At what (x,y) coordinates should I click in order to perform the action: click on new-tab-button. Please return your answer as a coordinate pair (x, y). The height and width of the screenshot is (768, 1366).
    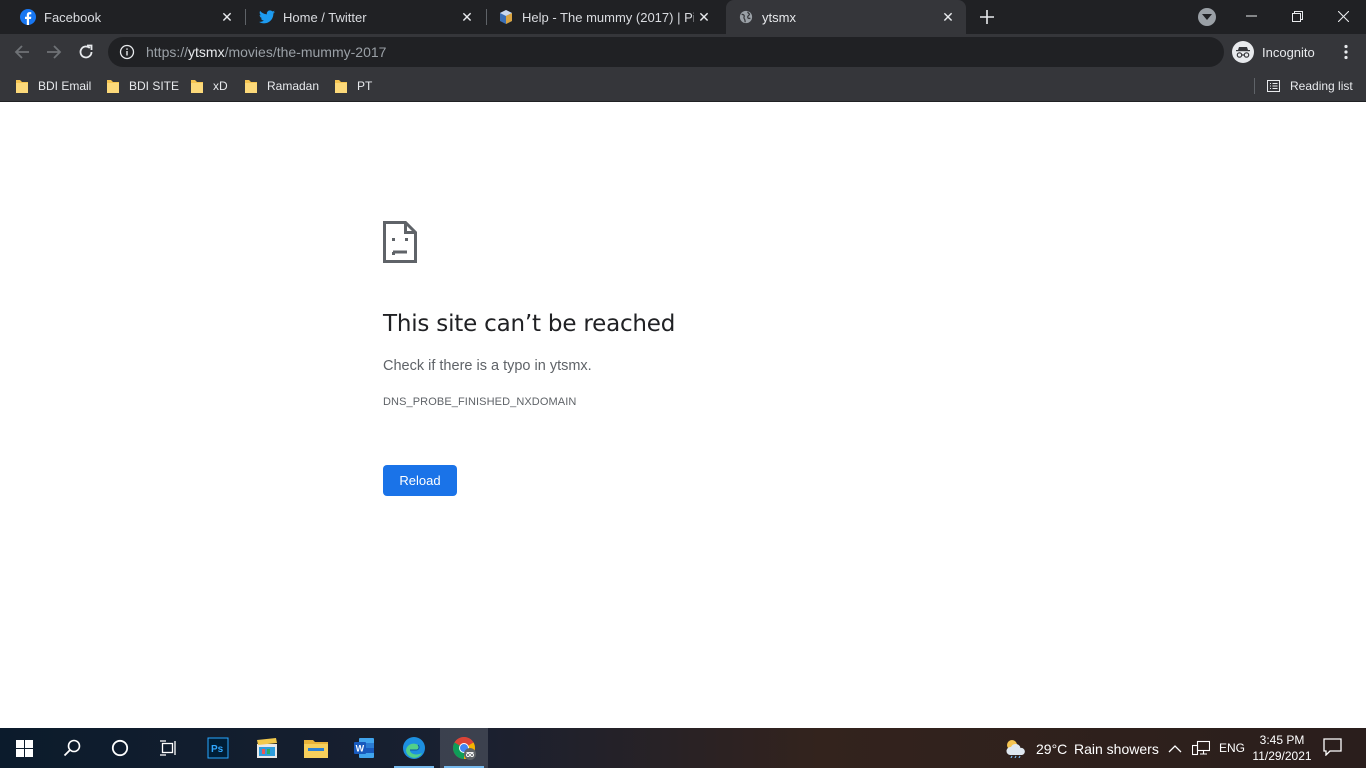
    Looking at the image, I should click on (987, 17).